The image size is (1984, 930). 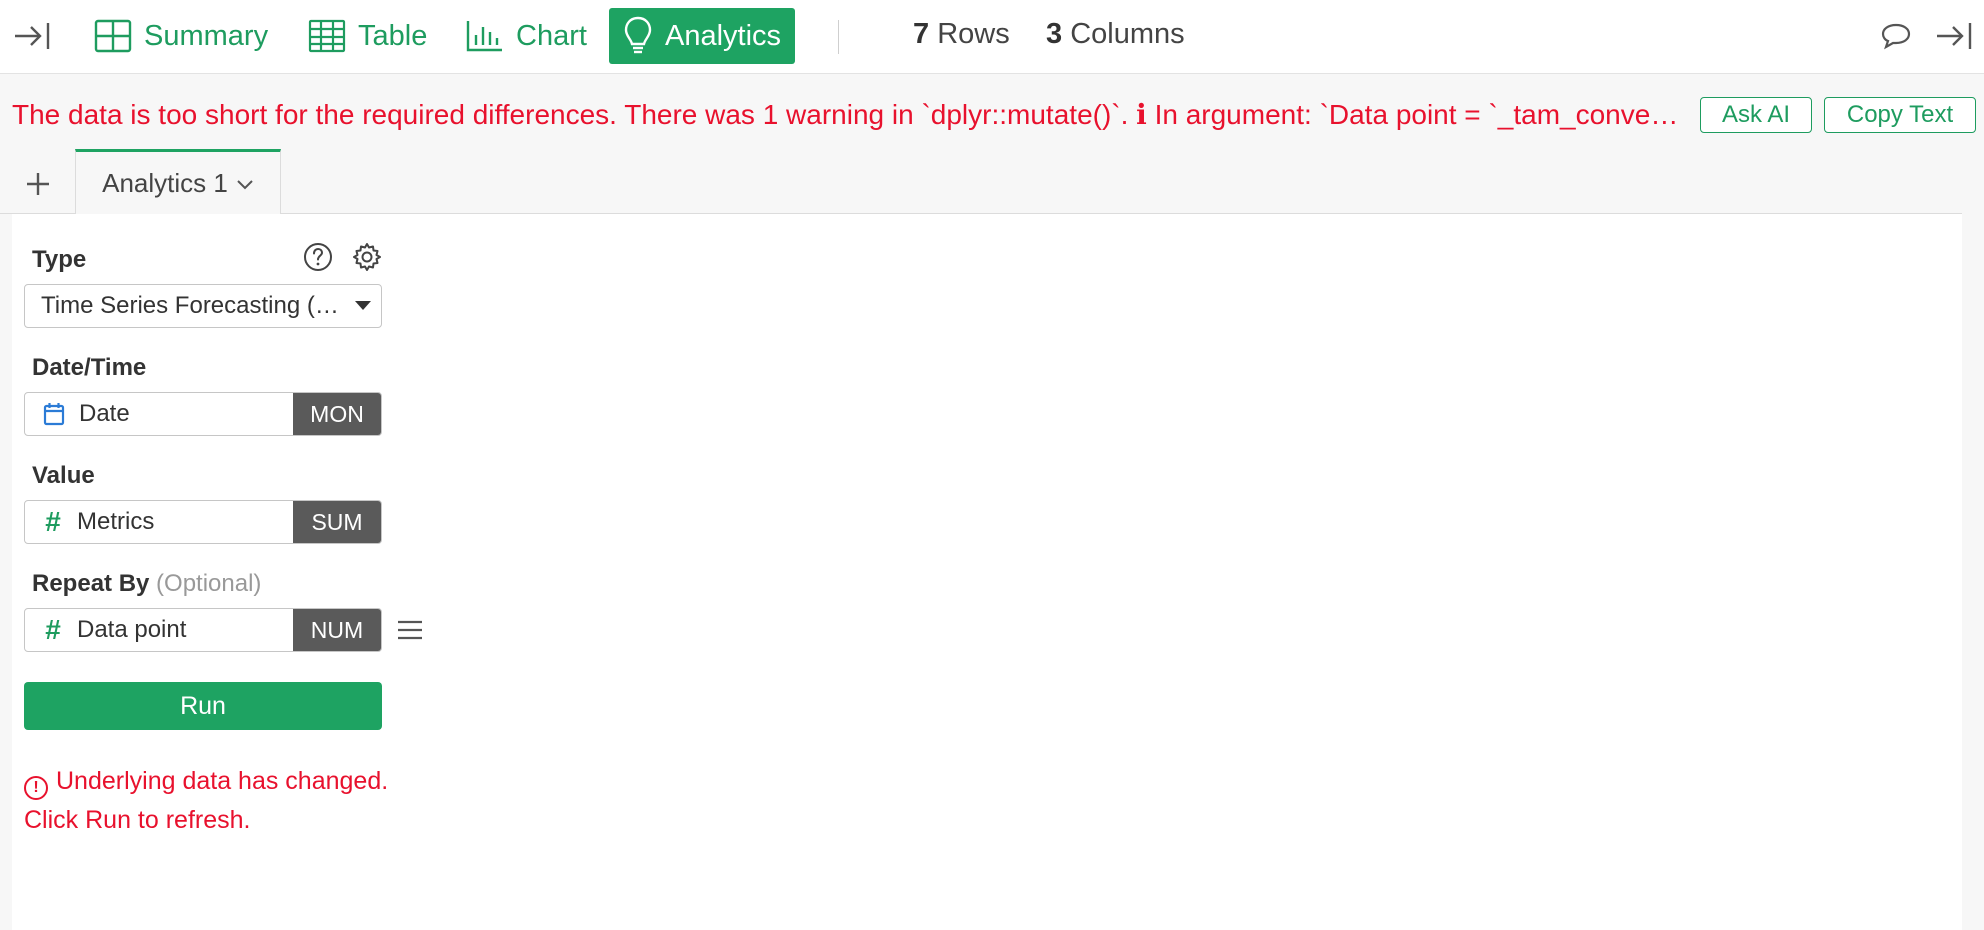 I want to click on ask-ai-button: Ask AI, so click(x=1756, y=115).